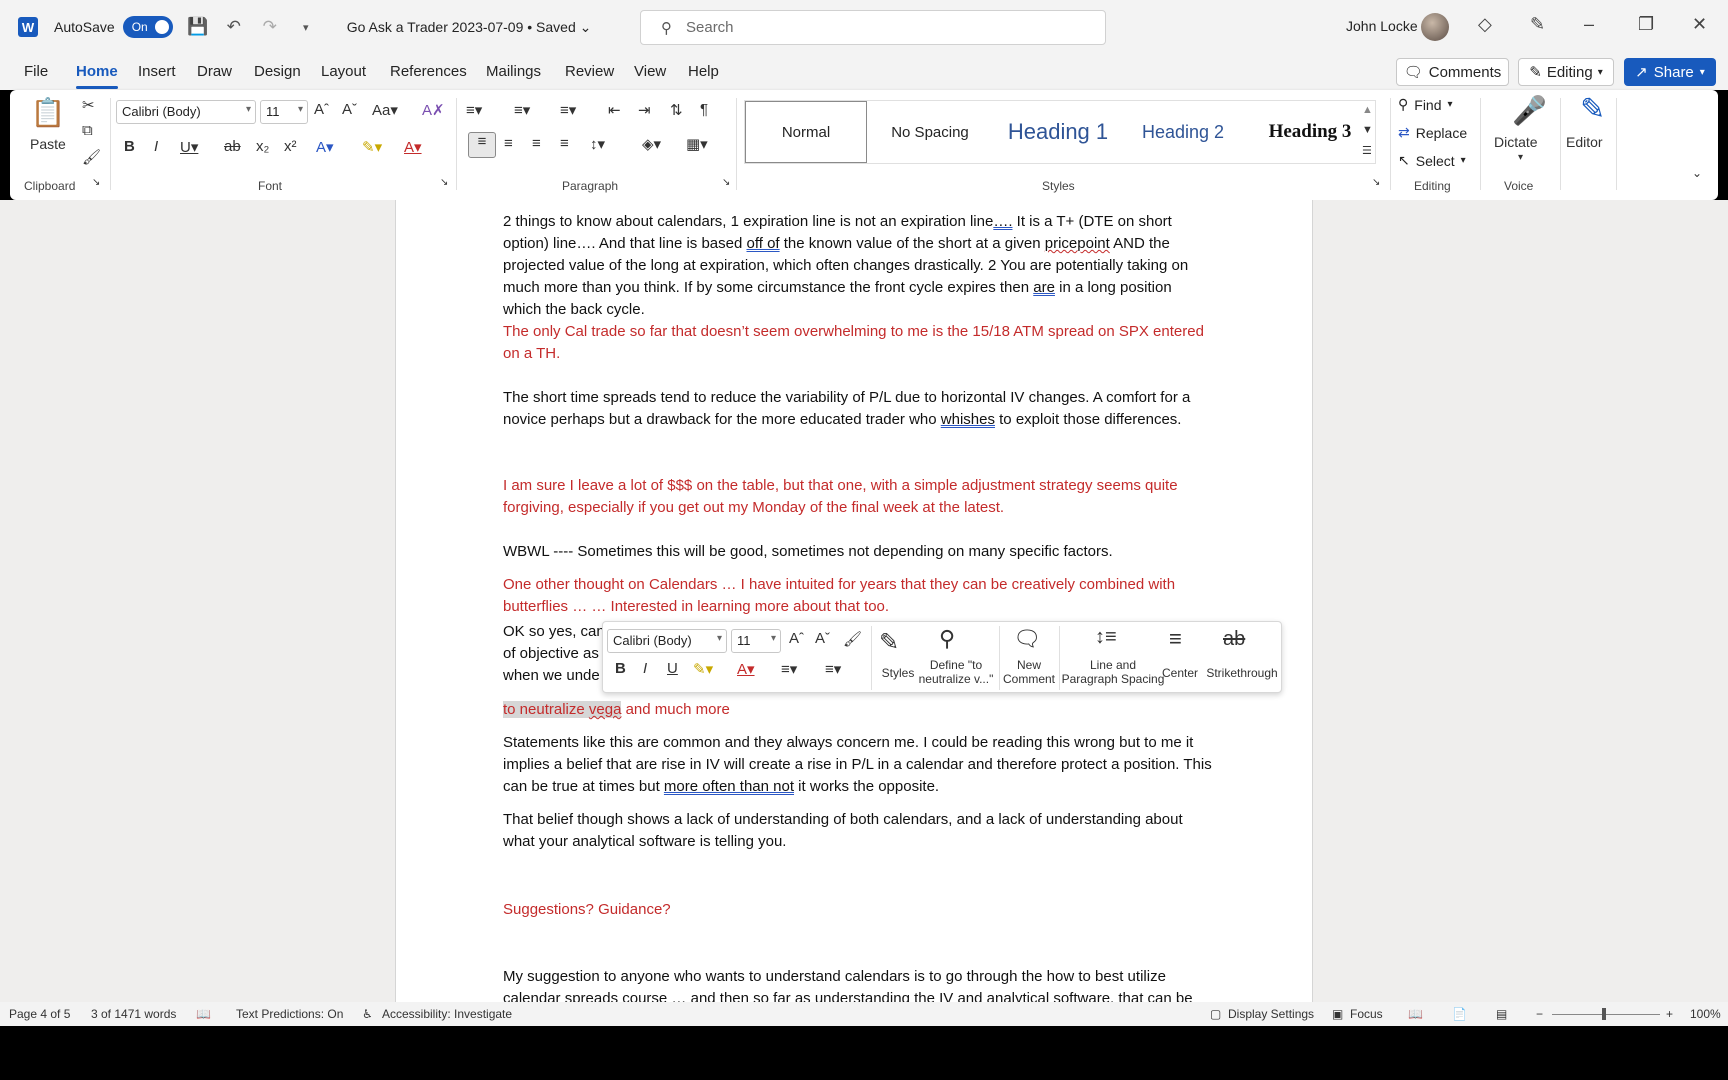  I want to click on new-comment-icon: 🗨, so click(1027, 639).